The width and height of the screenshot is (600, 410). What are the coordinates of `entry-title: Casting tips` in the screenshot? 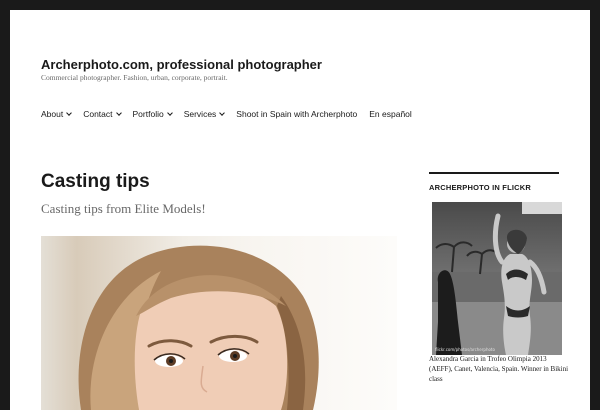 It's located at (95, 181).